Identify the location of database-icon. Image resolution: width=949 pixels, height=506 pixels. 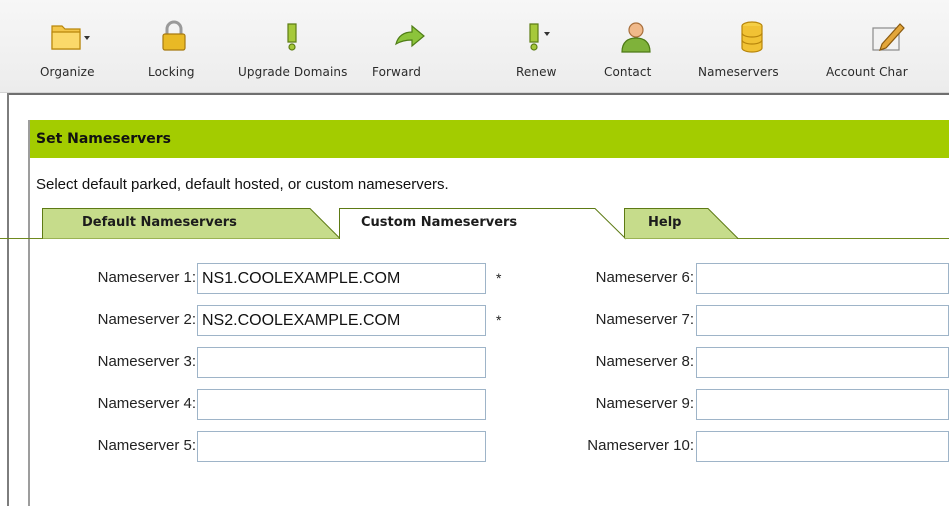
(752, 36).